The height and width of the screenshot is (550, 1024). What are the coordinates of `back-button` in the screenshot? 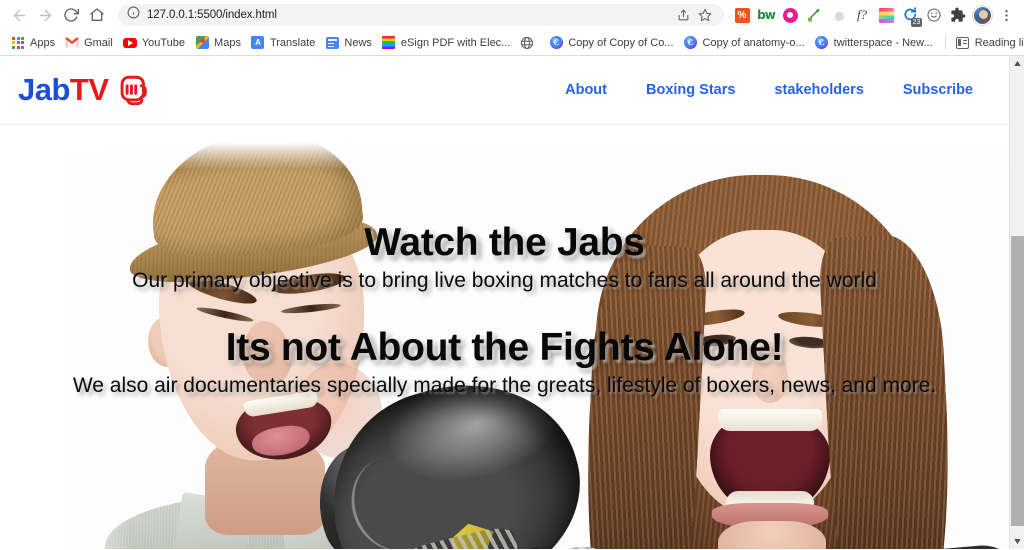 It's located at (19, 15).